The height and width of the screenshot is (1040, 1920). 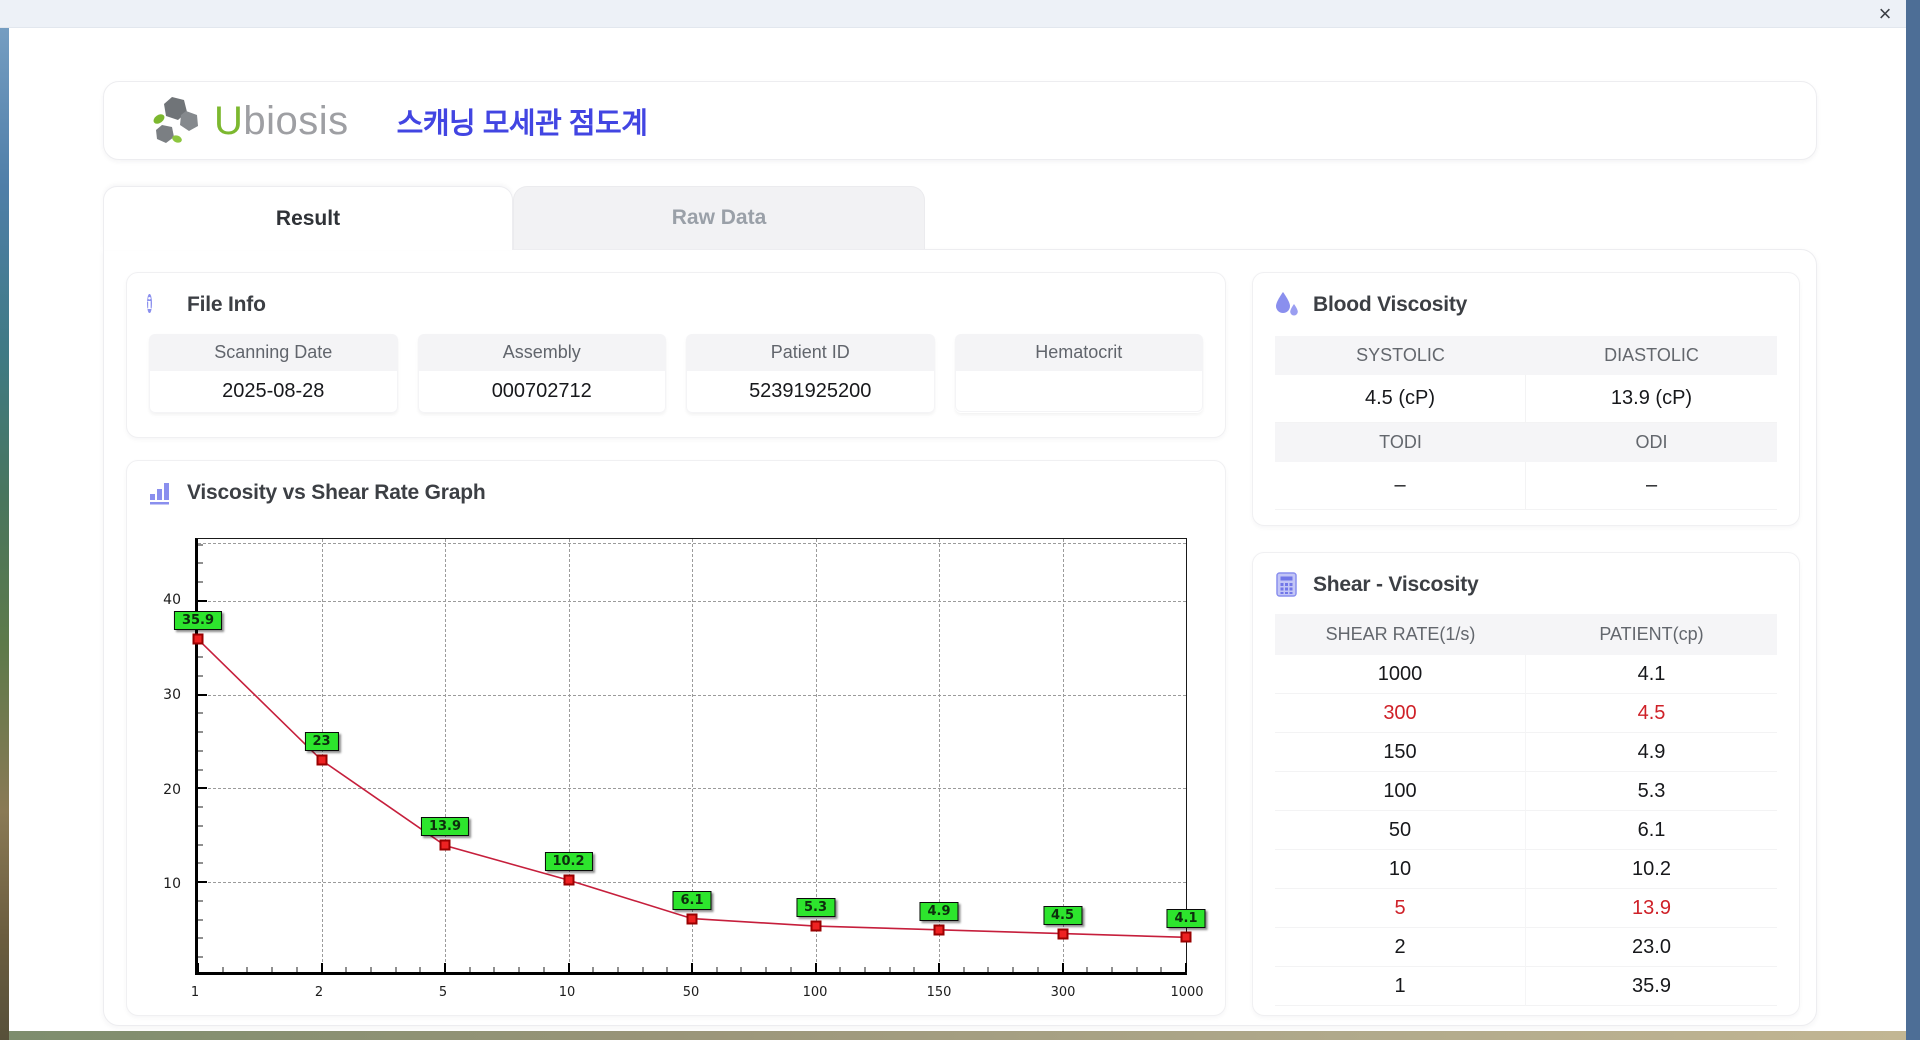 What do you see at coordinates (149, 303) in the screenshot?
I see `info-icon: i` at bounding box center [149, 303].